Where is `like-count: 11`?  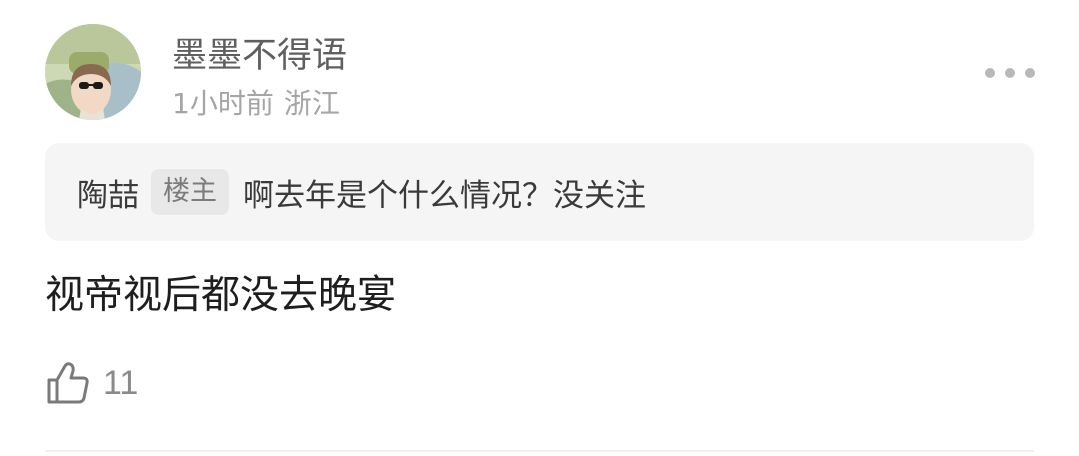
like-count: 11 is located at coordinates (121, 382).